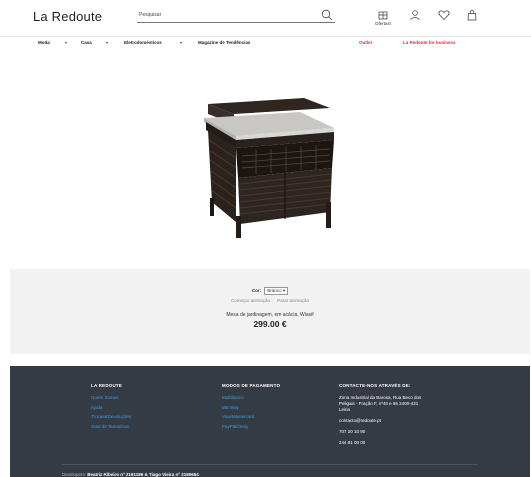 Image resolution: width=531 pixels, height=477 pixels. I want to click on color-selector-row: Cor: Branco ▾, so click(270, 291).